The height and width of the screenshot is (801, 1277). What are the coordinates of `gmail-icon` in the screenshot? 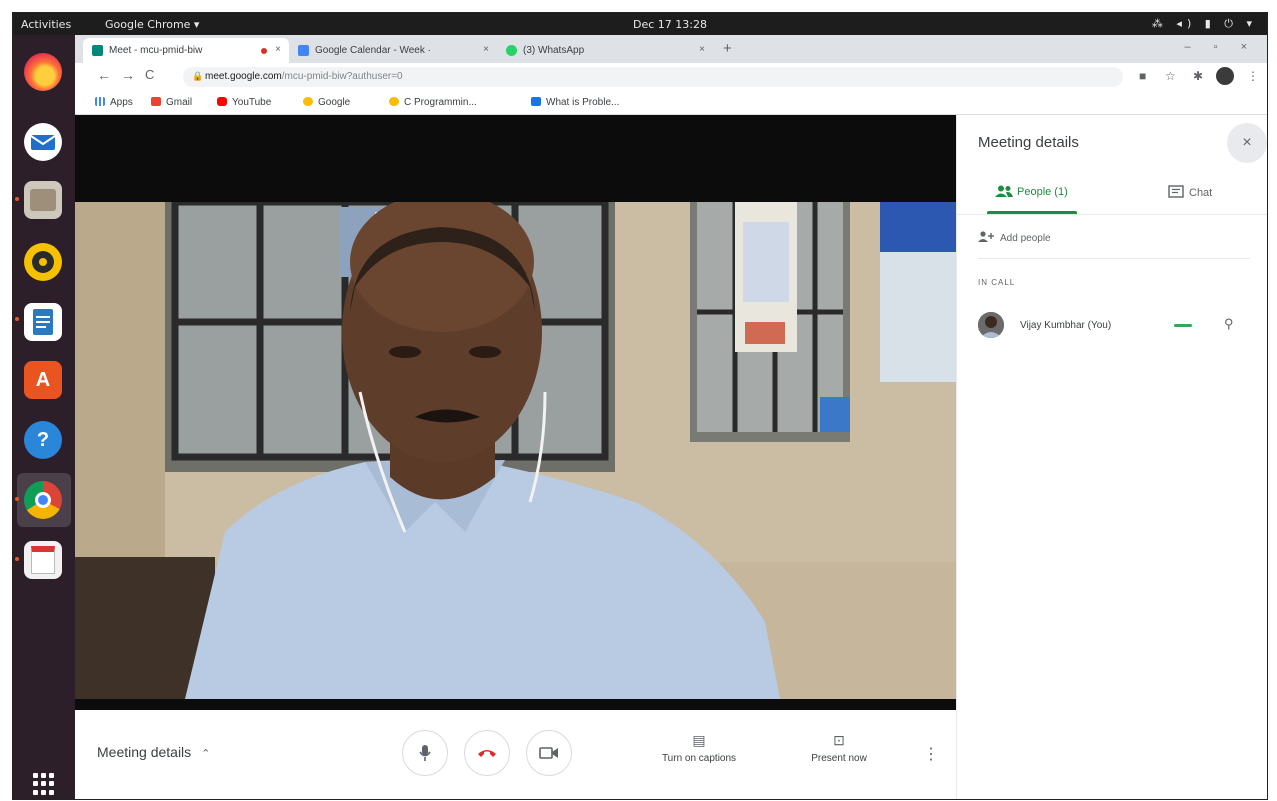 It's located at (156, 101).